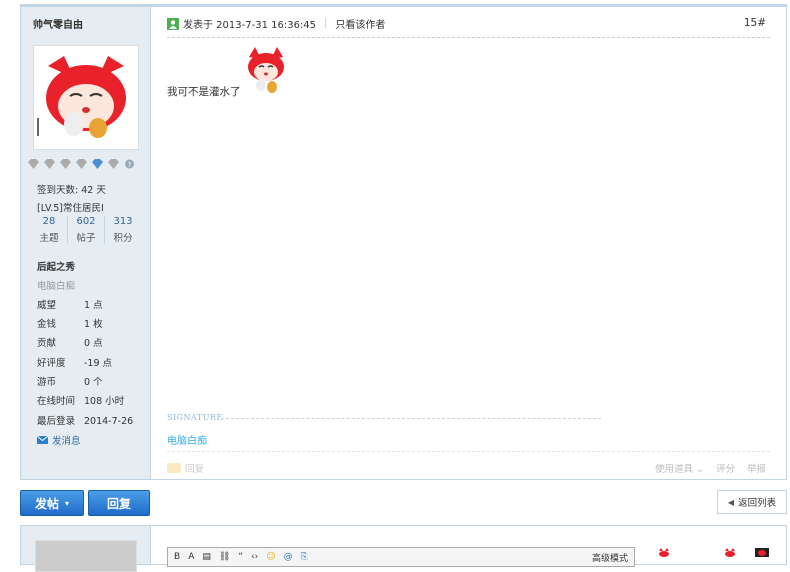 This screenshot has height=572, width=790. Describe the element at coordinates (756, 468) in the screenshot. I see `report-link: 举报` at that location.